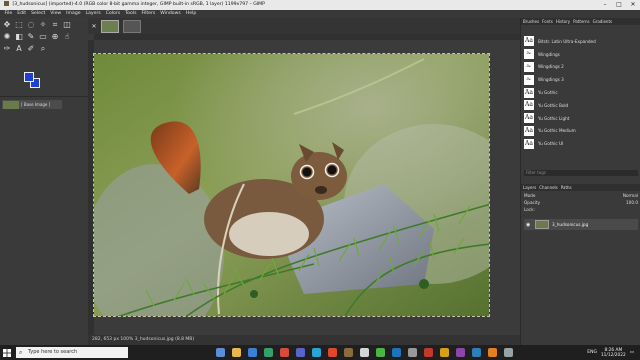 This screenshot has height=360, width=640. What do you see at coordinates (619, 5) in the screenshot?
I see `maximize-button: □` at bounding box center [619, 5].